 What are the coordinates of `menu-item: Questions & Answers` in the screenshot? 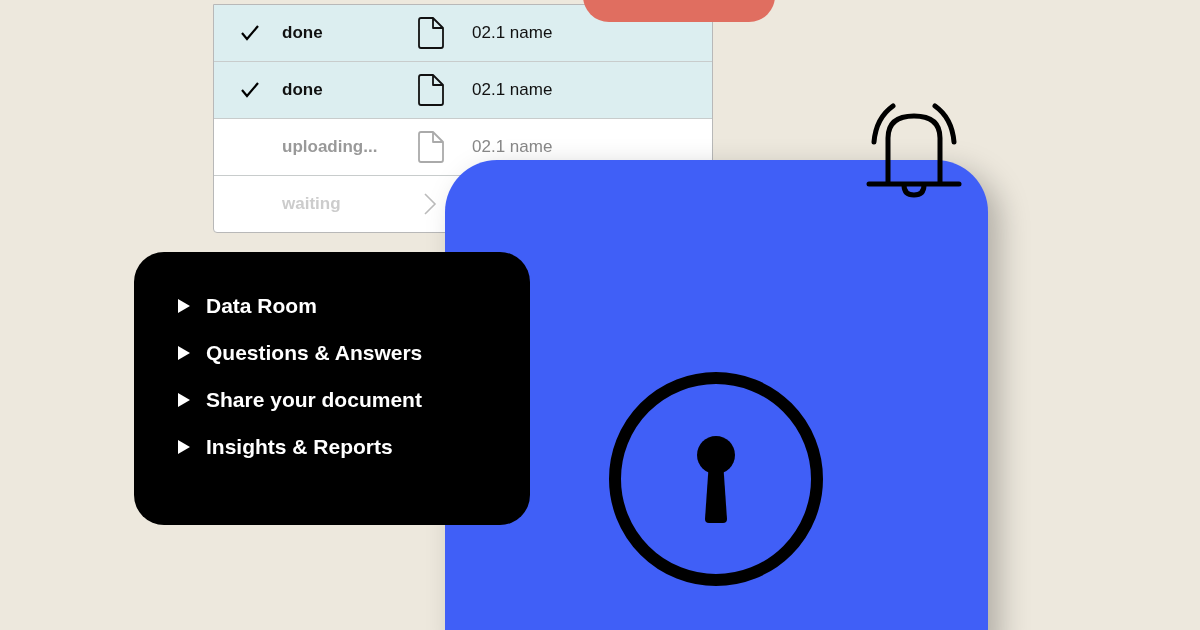 It's located at (300, 353).